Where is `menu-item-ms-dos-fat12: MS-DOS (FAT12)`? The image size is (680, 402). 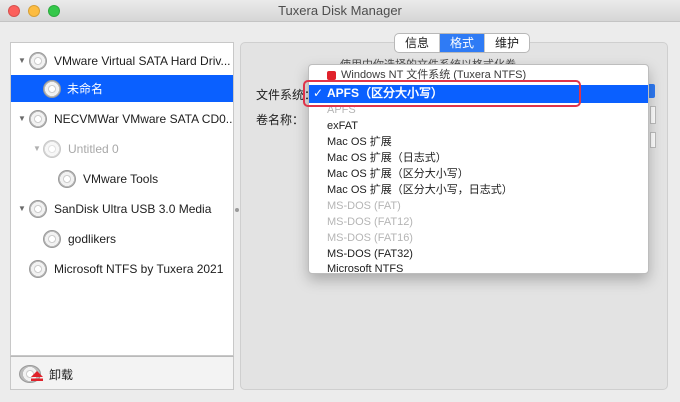
menu-item-ms-dos-fat12: MS-DOS (FAT12) is located at coordinates (370, 222).